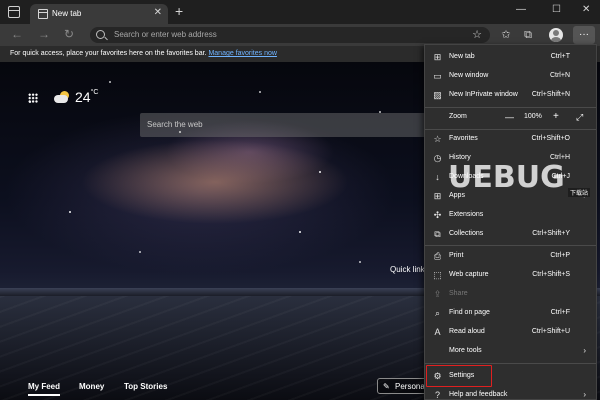 This screenshot has height=400, width=600. Describe the element at coordinates (506, 35) in the screenshot. I see `favorites-icon: ✩` at that location.